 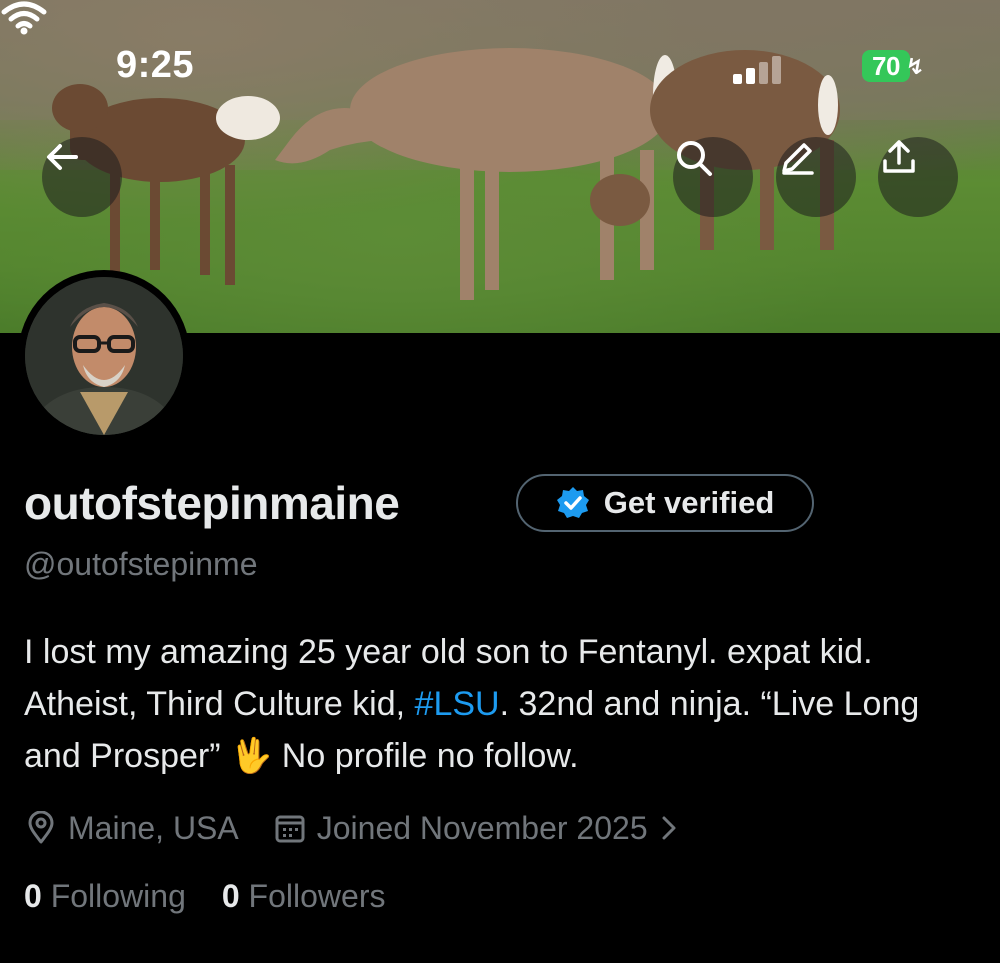 What do you see at coordinates (41, 827) in the screenshot?
I see `location-pin-icon` at bounding box center [41, 827].